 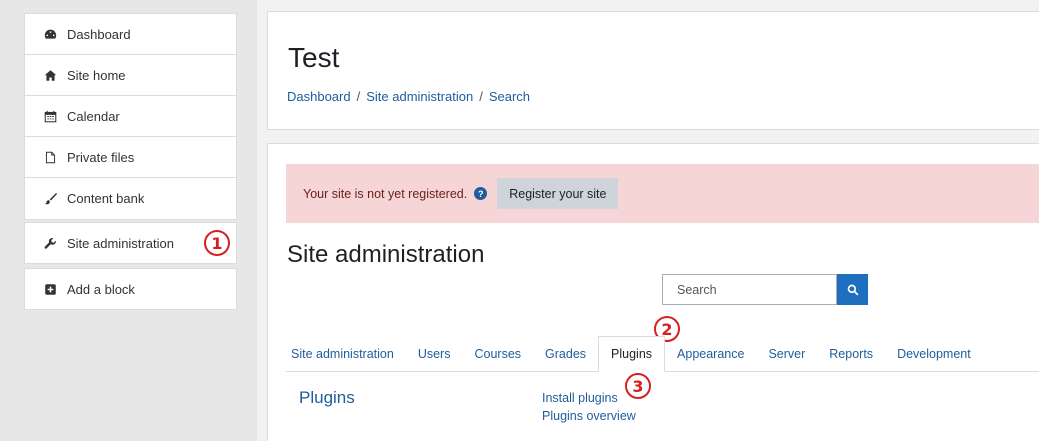 What do you see at coordinates (481, 193) in the screenshot?
I see `help-icon: ?` at bounding box center [481, 193].